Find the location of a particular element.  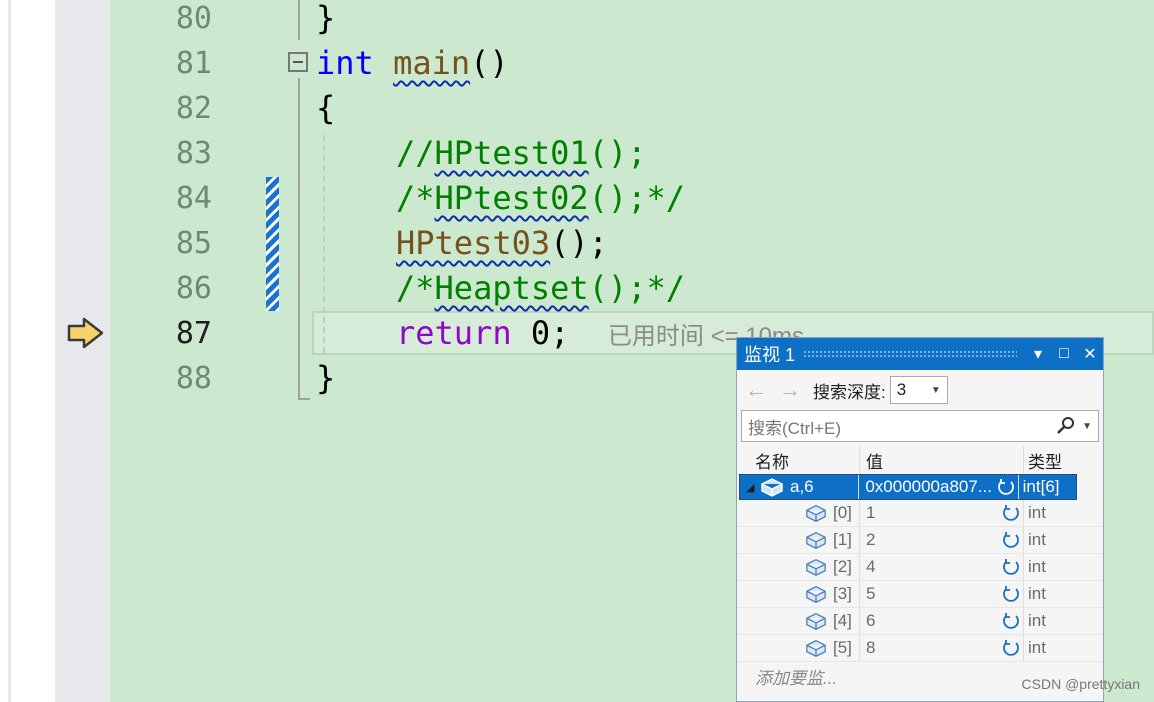

child-name: [2] is located at coordinates (842, 566).